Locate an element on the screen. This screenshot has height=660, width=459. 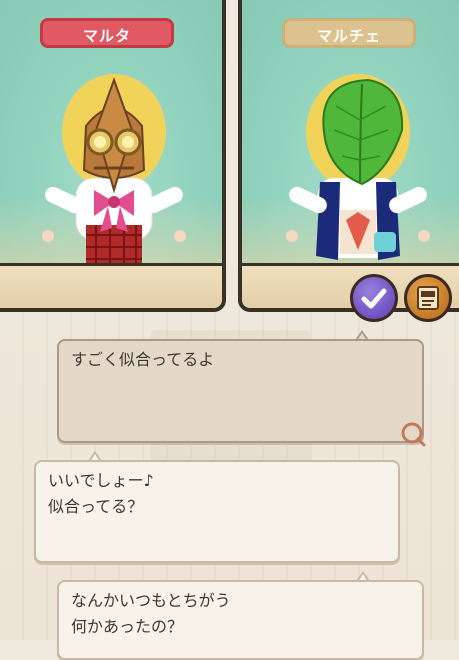
camera-button is located at coordinates (428, 298).